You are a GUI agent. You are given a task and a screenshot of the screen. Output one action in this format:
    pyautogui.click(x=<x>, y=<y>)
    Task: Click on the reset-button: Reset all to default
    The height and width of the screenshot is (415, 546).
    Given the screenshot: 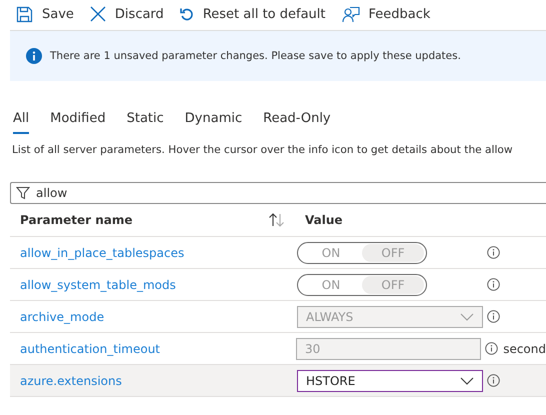 What is the action you would take?
    pyautogui.click(x=253, y=14)
    